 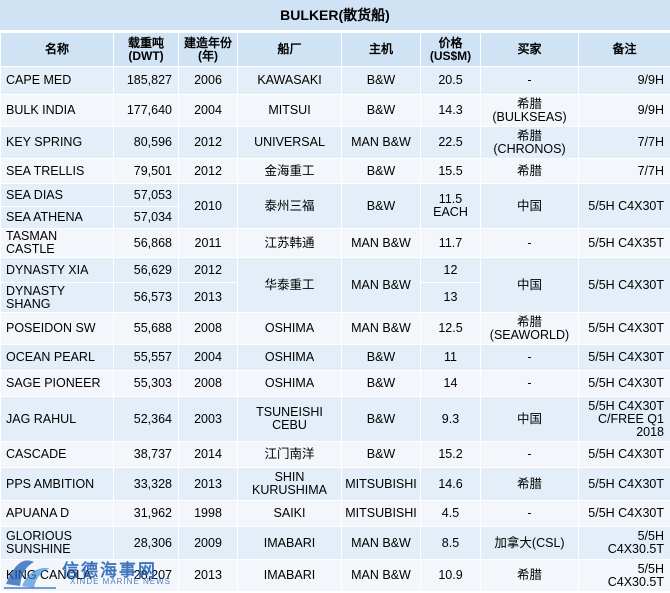 I want to click on col-header-dwt-l2: (DWT), so click(x=146, y=55).